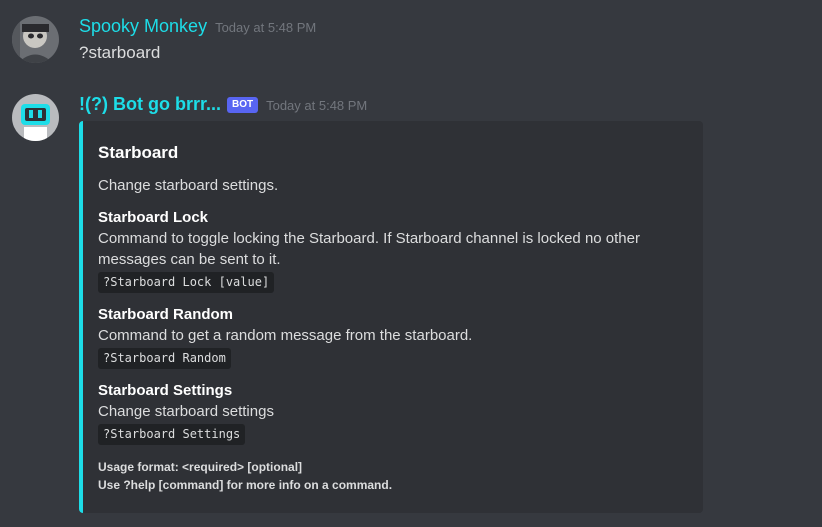  What do you see at coordinates (143, 26) in the screenshot?
I see `username: Spooky Monkey` at bounding box center [143, 26].